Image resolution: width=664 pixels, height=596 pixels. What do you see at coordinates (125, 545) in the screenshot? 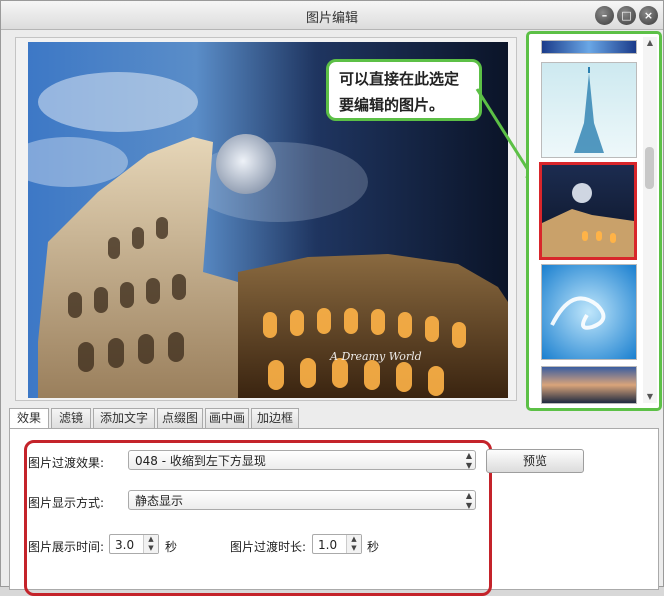
I see `show-time-value: 3.0` at bounding box center [125, 545].